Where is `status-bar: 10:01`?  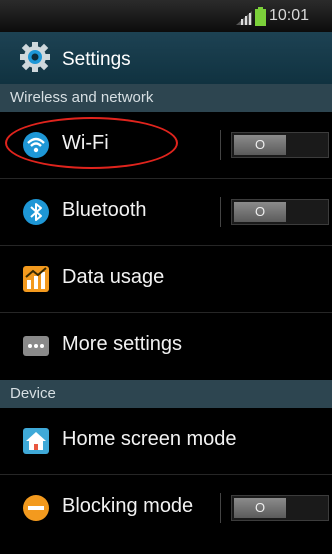 status-bar: 10:01 is located at coordinates (166, 16).